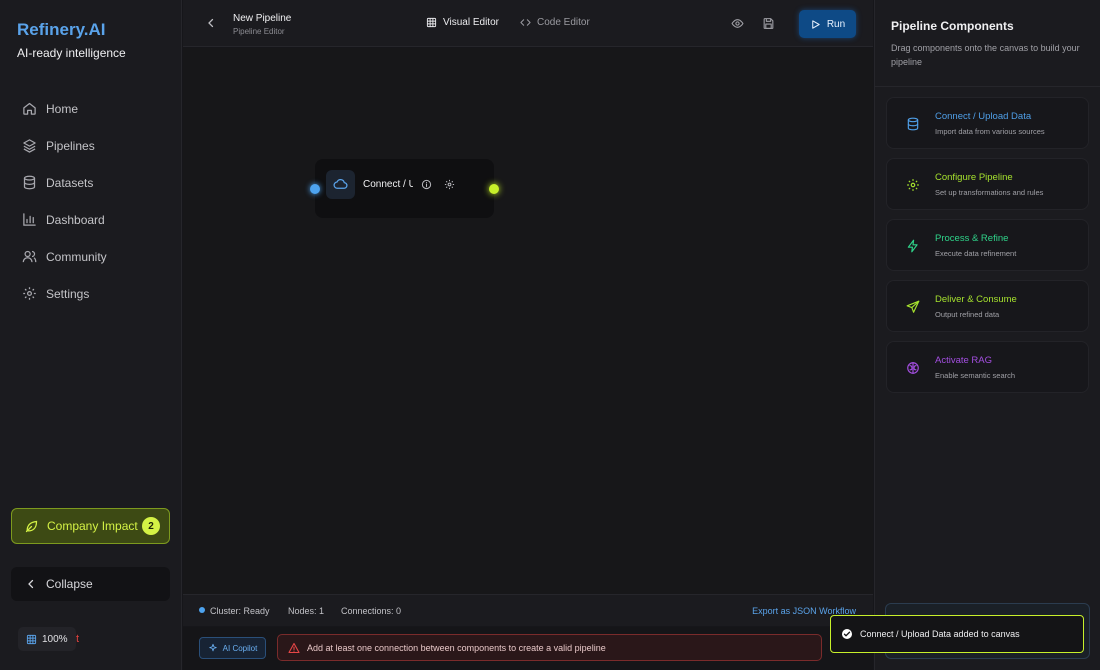 This screenshot has height=670, width=1100. Describe the element at coordinates (990, 131) in the screenshot. I see `component-desc: Import data from various sources` at that location.